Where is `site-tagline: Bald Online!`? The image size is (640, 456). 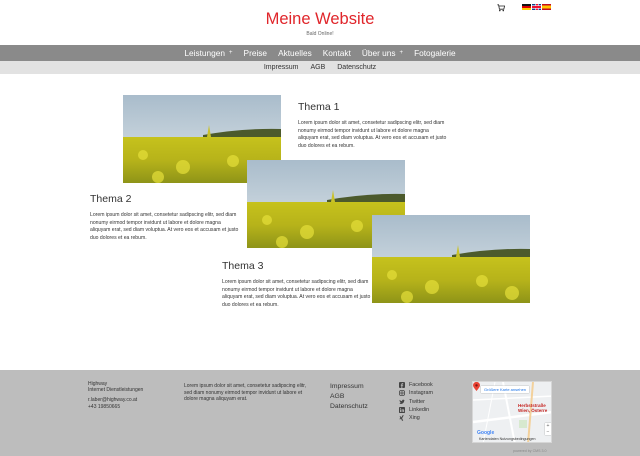 site-tagline: Bald Online! is located at coordinates (320, 34).